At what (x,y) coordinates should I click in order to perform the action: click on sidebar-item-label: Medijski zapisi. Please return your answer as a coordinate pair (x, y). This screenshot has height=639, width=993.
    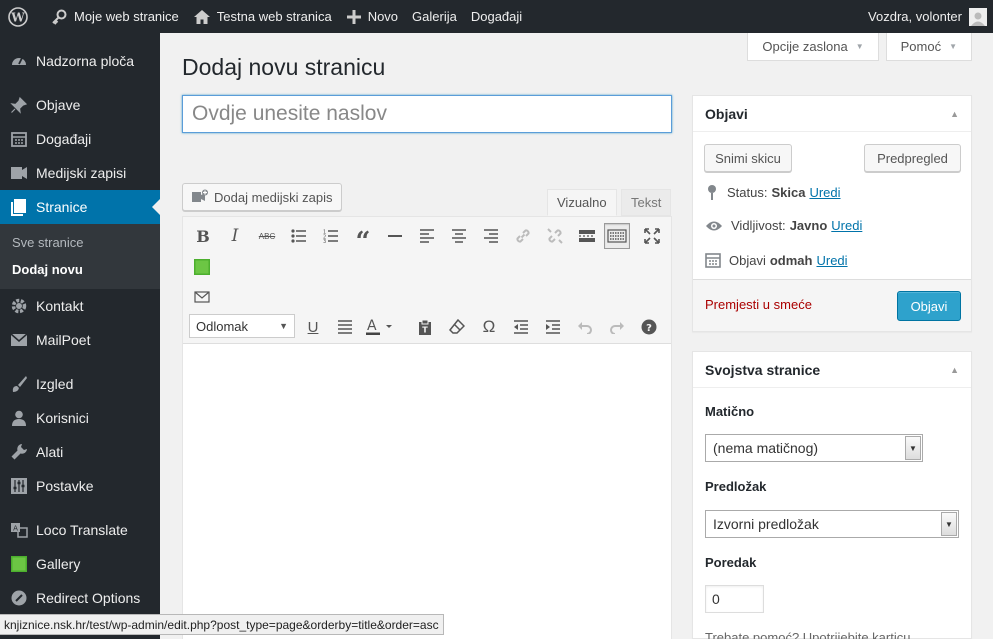
    Looking at the image, I should click on (81, 173).